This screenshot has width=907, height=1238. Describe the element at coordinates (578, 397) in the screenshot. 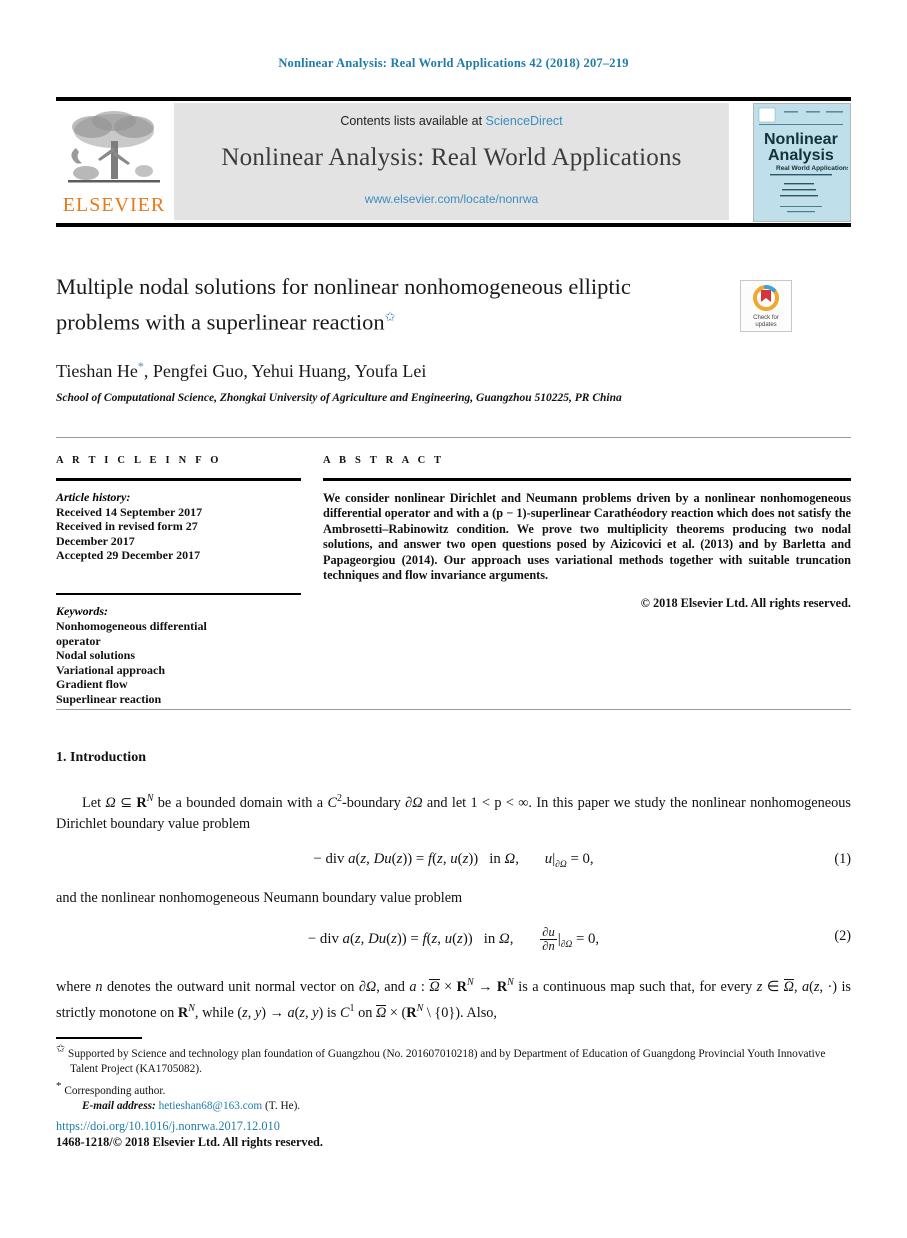

I see `affiliation-line2: 510225, PR China` at that location.